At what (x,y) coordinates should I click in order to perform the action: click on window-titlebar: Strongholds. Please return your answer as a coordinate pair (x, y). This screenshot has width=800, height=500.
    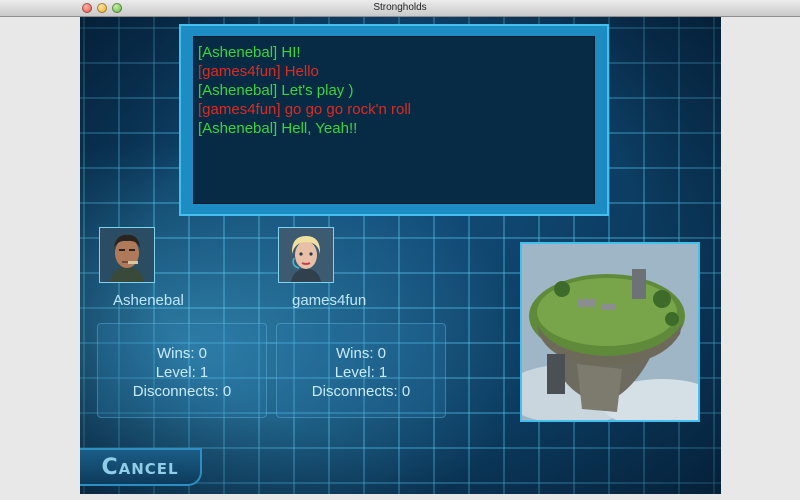
    Looking at the image, I should click on (400, 8).